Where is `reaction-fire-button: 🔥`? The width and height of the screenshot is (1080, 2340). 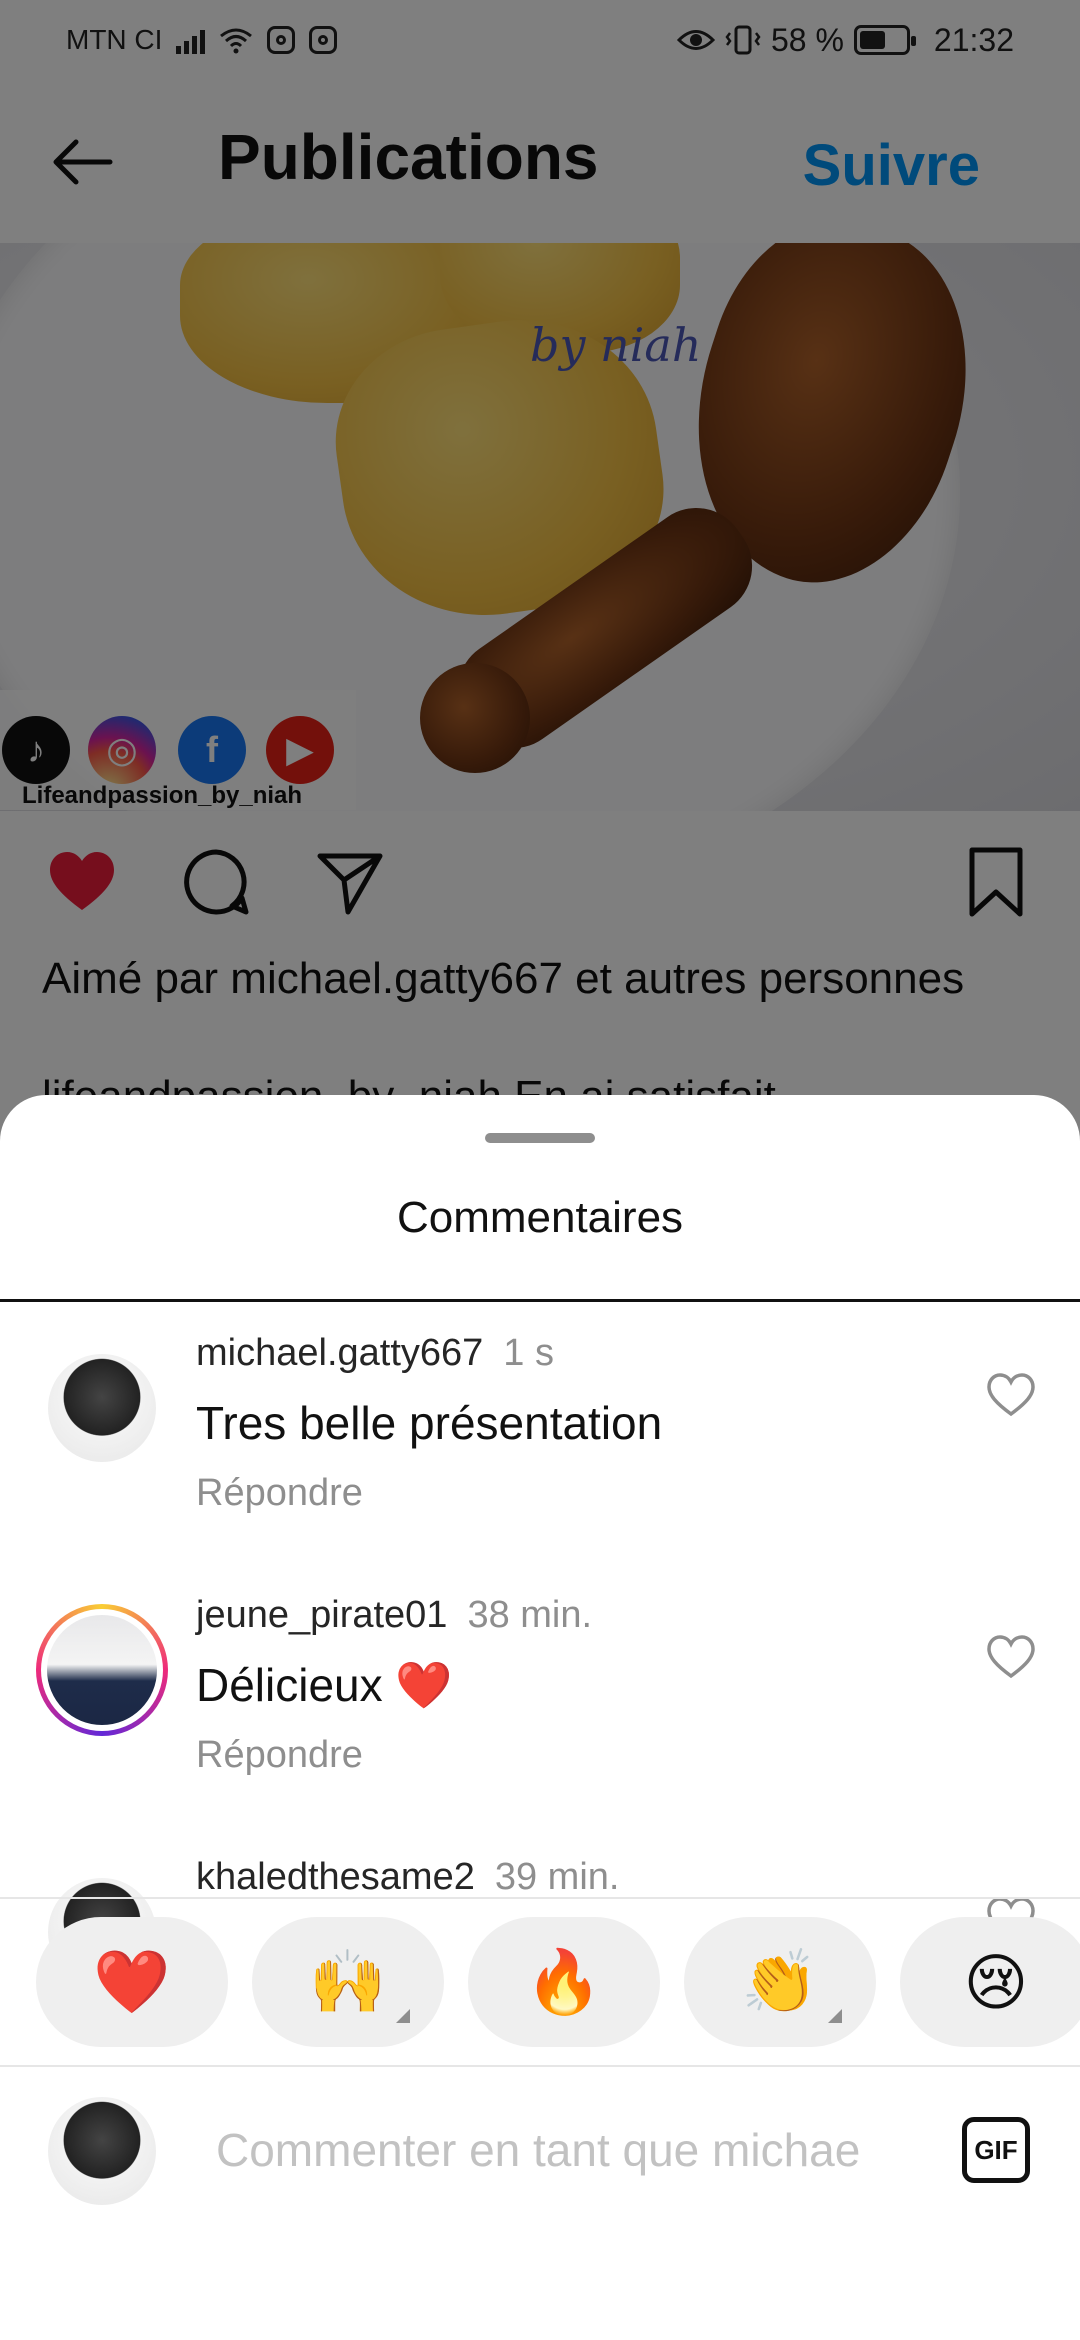
reaction-fire-button: 🔥 is located at coordinates (564, 1982).